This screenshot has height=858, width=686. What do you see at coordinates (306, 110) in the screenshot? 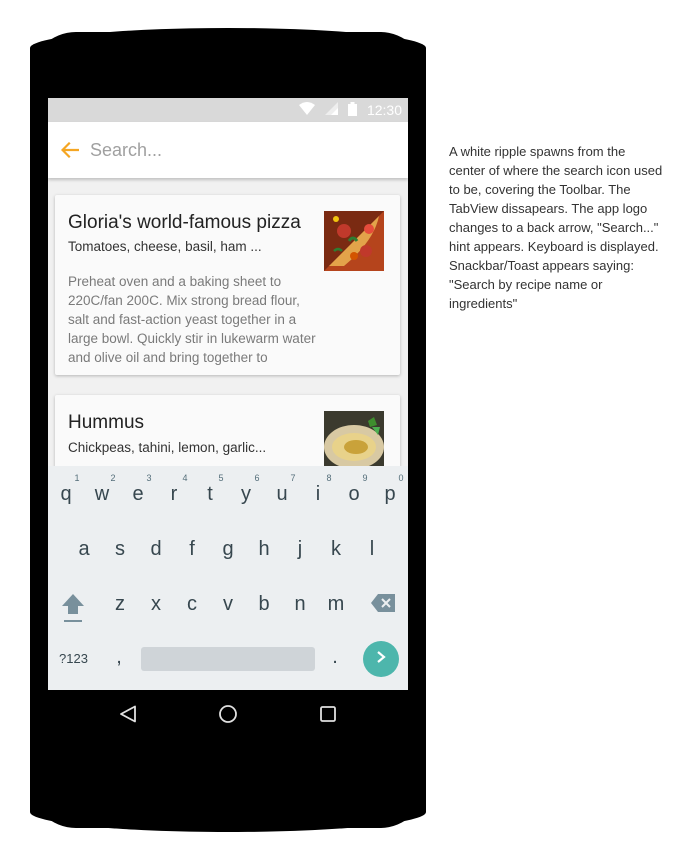
I see `wifi-icon` at bounding box center [306, 110].